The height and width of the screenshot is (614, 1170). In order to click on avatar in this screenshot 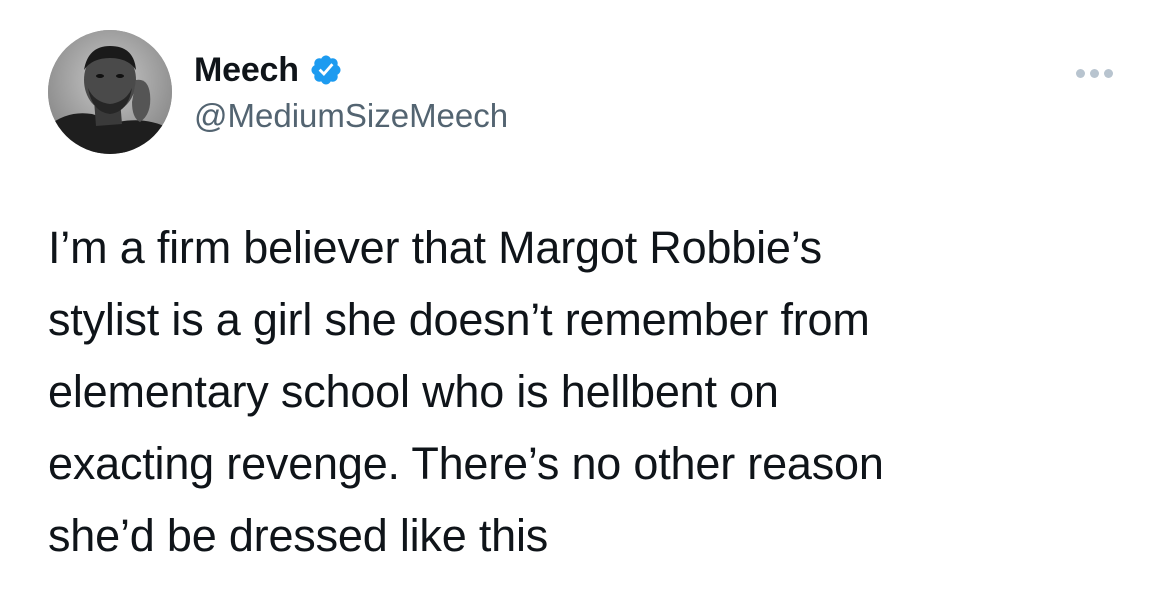, I will do `click(110, 92)`.